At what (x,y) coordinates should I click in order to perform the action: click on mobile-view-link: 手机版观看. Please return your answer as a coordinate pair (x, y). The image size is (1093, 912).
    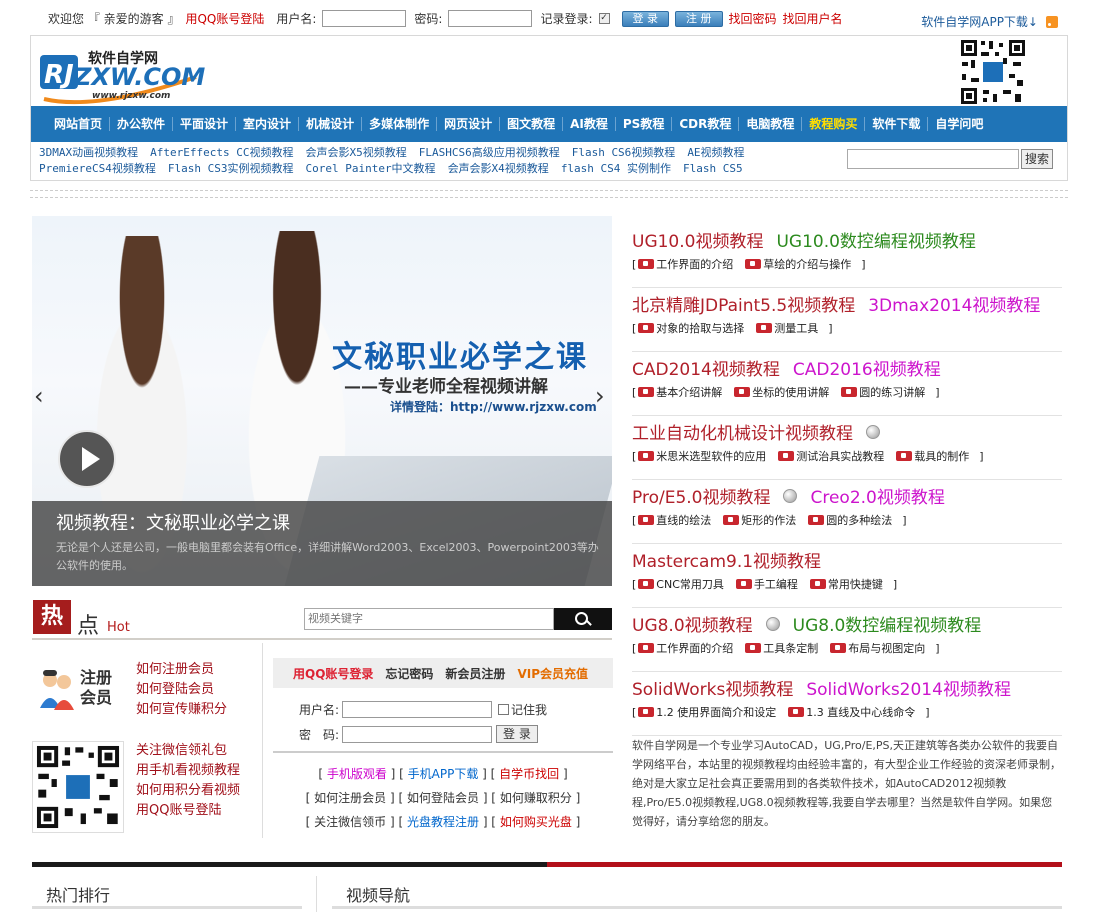
    Looking at the image, I should click on (357, 774).